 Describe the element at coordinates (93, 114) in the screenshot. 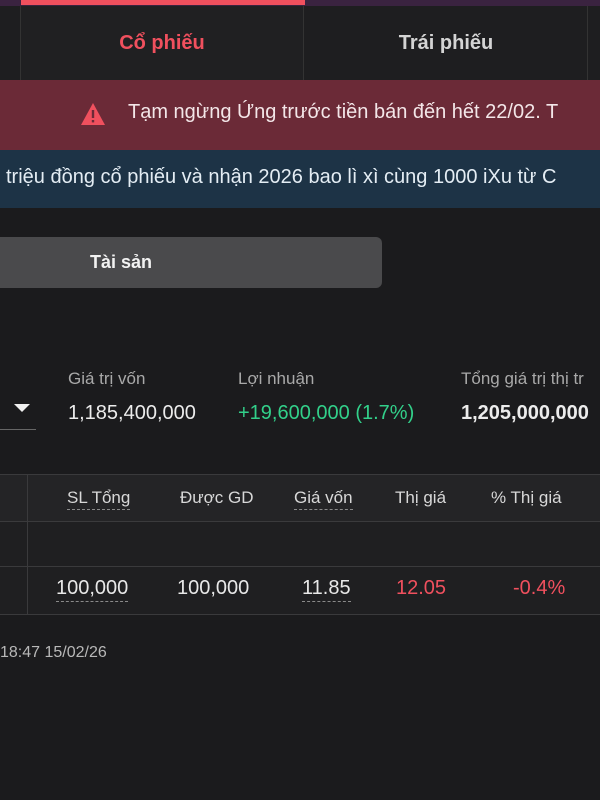

I see `warning-triangle-icon` at that location.